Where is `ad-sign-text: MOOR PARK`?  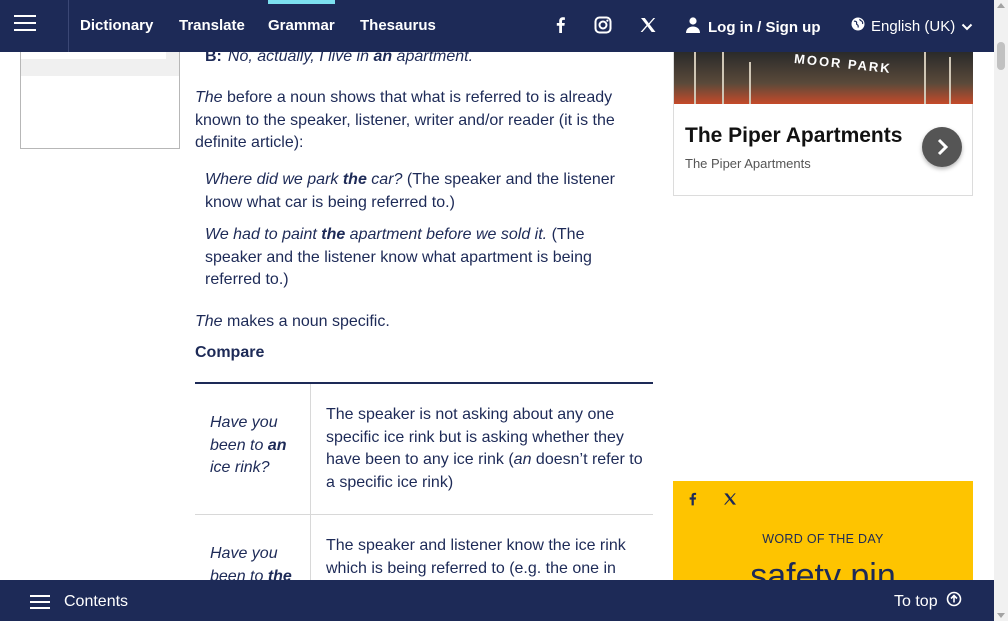 ad-sign-text: MOOR PARK is located at coordinates (843, 64).